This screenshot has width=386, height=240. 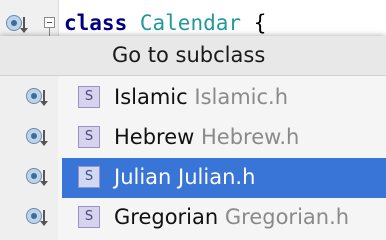 What do you see at coordinates (217, 177) in the screenshot?
I see `subclass-file: Julian.h` at bounding box center [217, 177].